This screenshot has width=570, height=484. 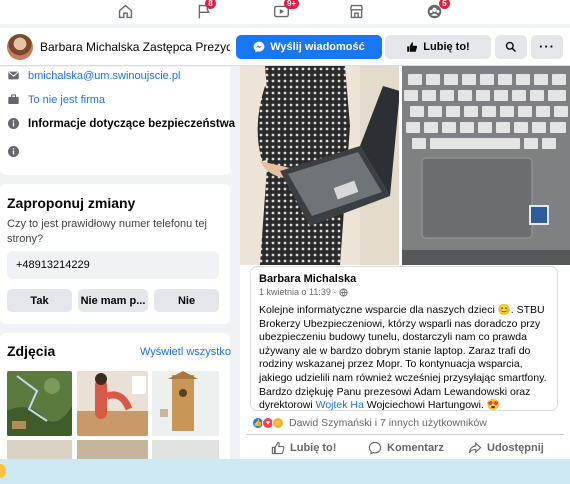 I want to click on avatar, so click(x=20, y=47).